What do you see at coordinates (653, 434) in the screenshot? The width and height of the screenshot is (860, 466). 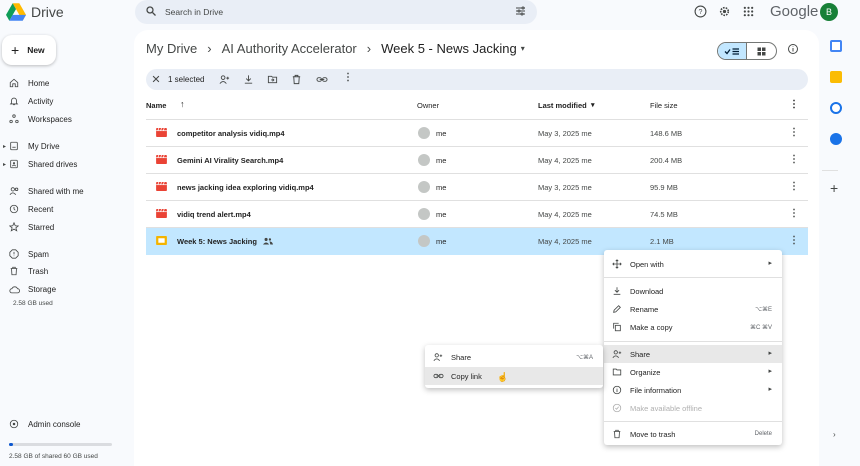 I see `menu-item-label: Move to trash` at bounding box center [653, 434].